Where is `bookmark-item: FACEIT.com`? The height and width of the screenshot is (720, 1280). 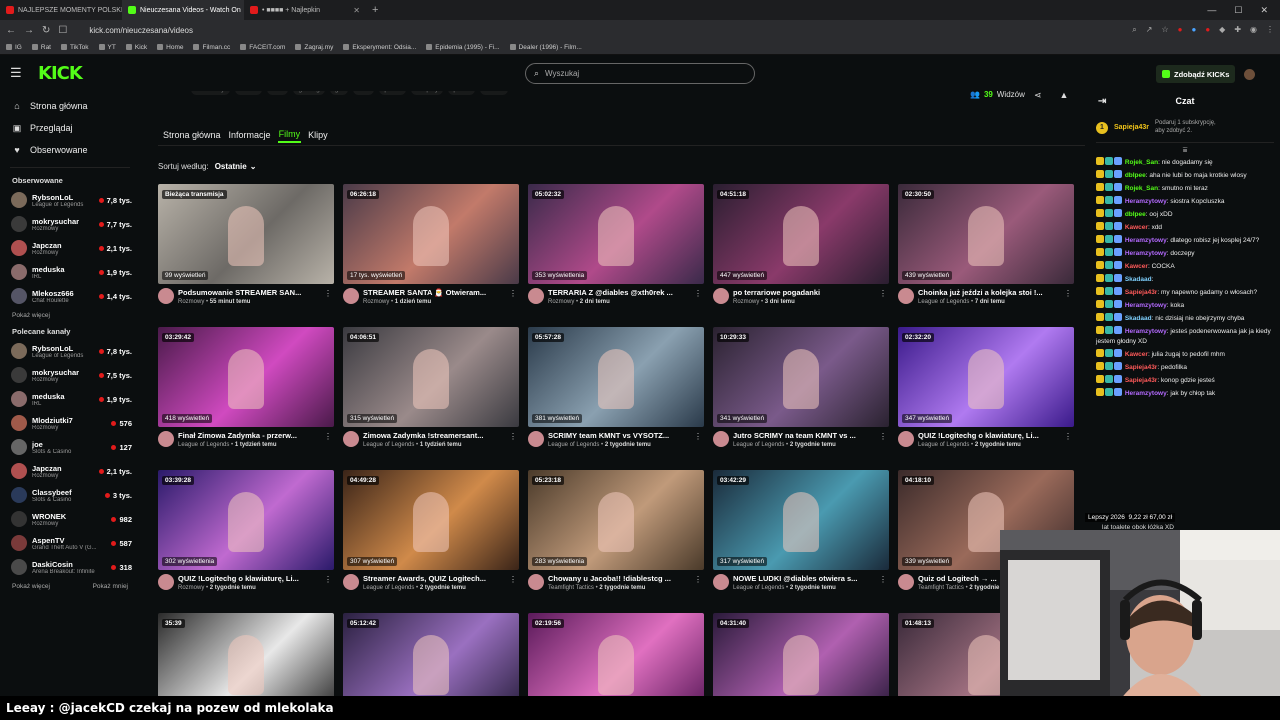 bookmark-item: FACEIT.com is located at coordinates (262, 47).